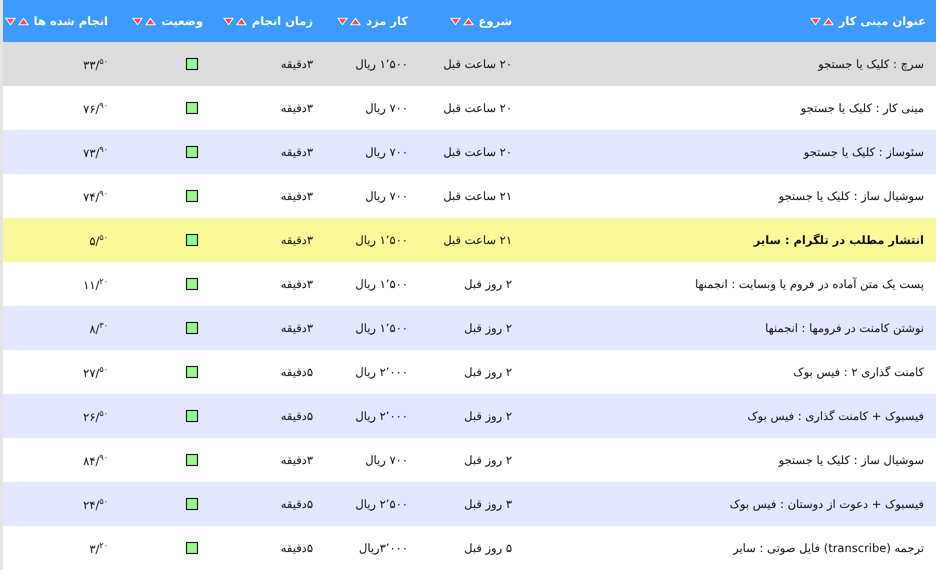 Image resolution: width=936 pixels, height=571 pixels. I want to click on task-title: انتشار مطلب در تلگرام : سایر, so click(839, 240).